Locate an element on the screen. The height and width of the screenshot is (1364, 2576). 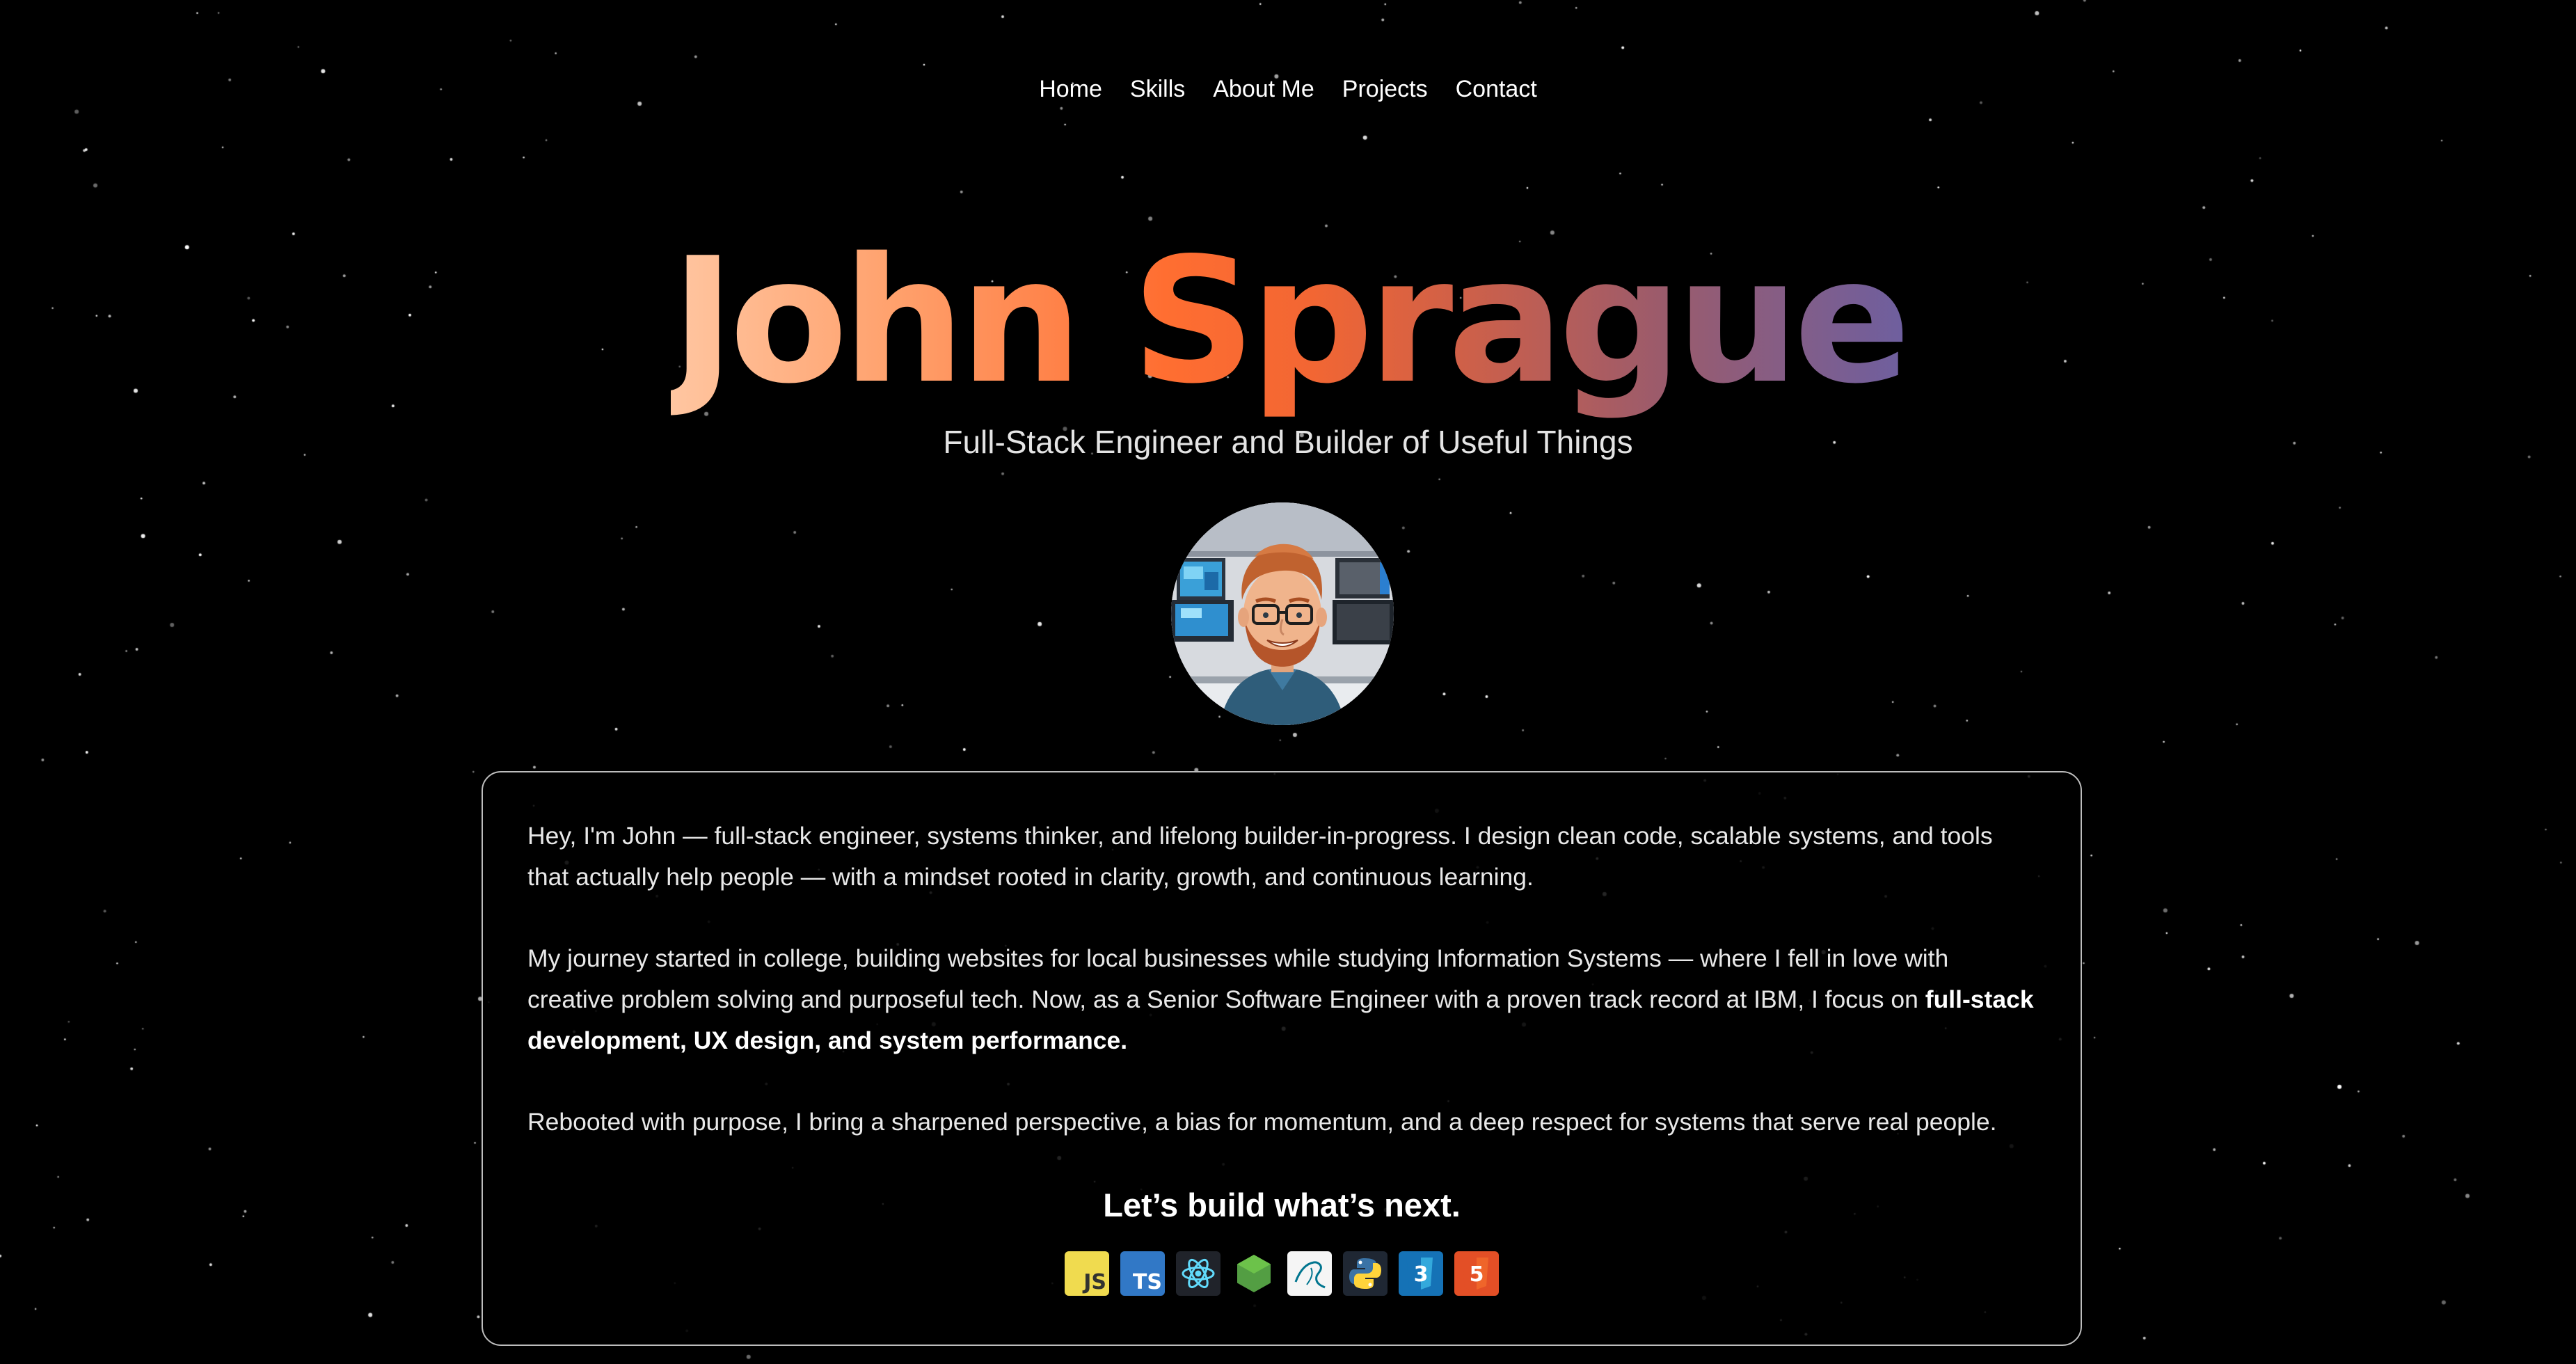
html5-icon: 5 is located at coordinates (1476, 1273).